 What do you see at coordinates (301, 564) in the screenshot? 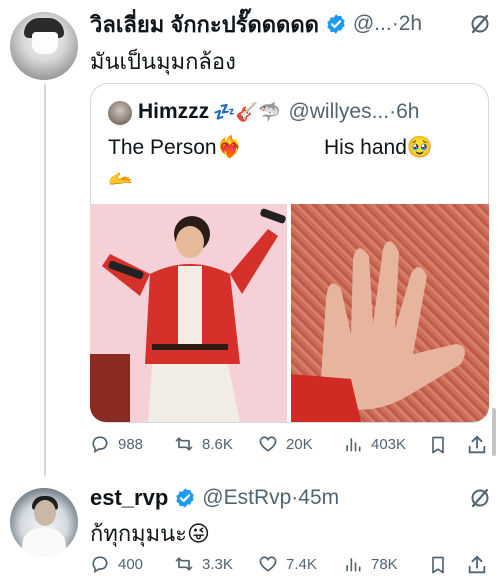
I see `like-count: 7.4K` at bounding box center [301, 564].